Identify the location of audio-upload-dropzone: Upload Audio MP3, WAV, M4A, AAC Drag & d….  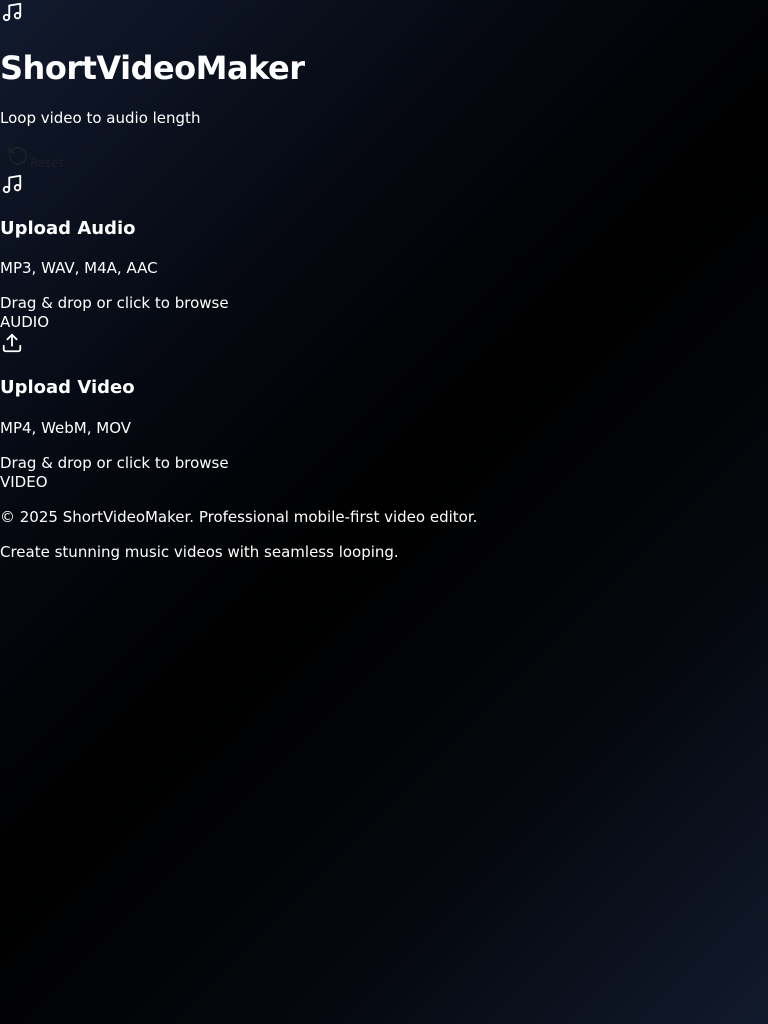
(150, 251).